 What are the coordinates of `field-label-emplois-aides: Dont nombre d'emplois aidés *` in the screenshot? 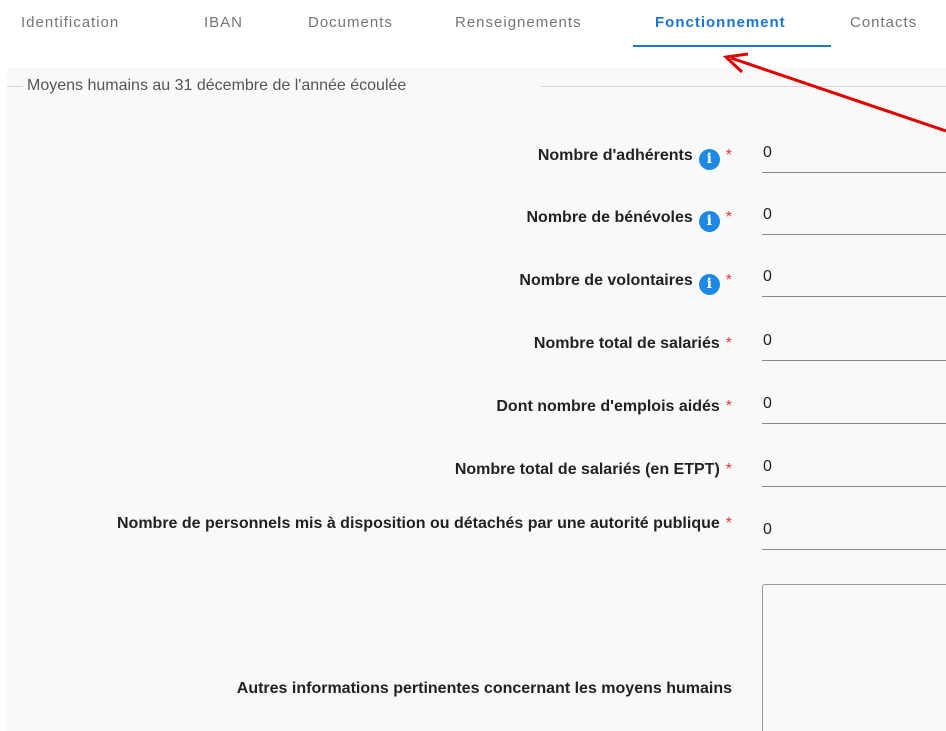 It's located at (614, 407).